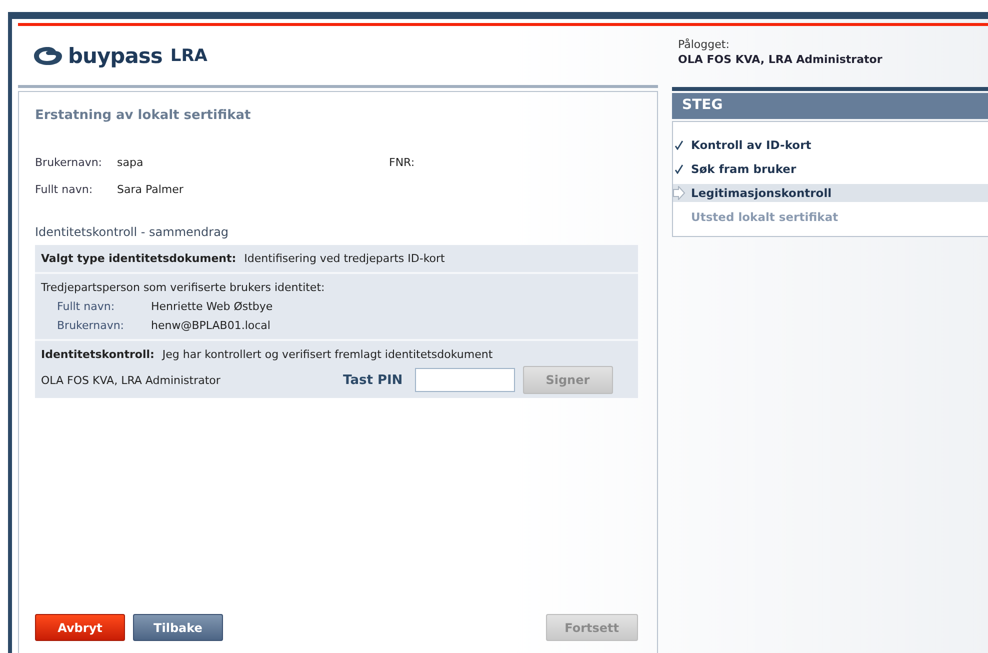 This screenshot has width=988, height=653. What do you see at coordinates (80, 627) in the screenshot?
I see `cancel-button: Avbryt` at bounding box center [80, 627].